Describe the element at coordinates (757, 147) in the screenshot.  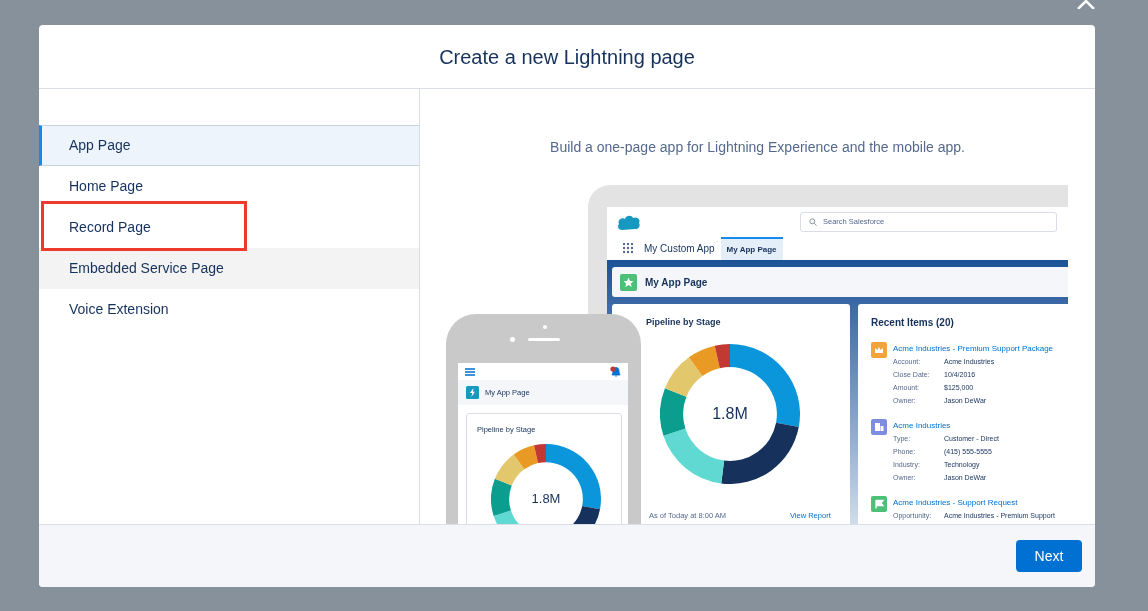
I see `description: Build a one-page app for Lightning Experience and the mobile app.` at that location.